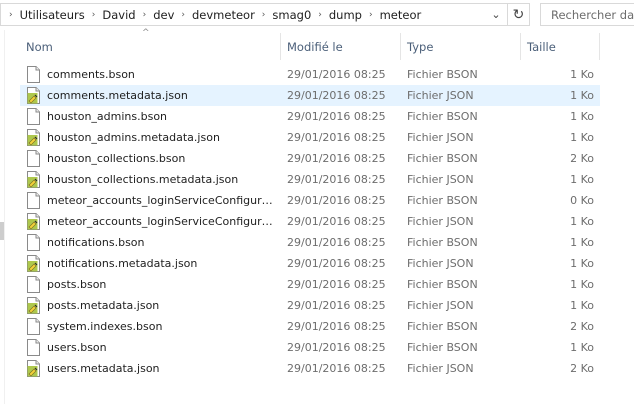 Image resolution: width=634 pixels, height=404 pixels. What do you see at coordinates (150, 305) in the screenshot?
I see `file-name-cell: posts.metadata.json` at bounding box center [150, 305].